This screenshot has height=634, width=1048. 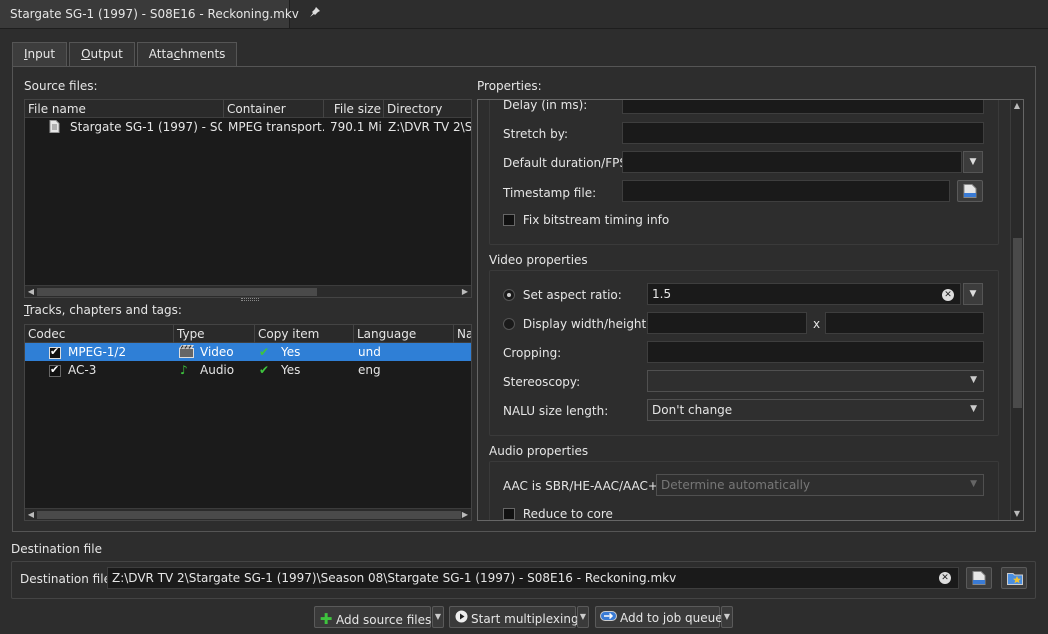 I want to click on recent-destinations-button, so click(x=1014, y=578).